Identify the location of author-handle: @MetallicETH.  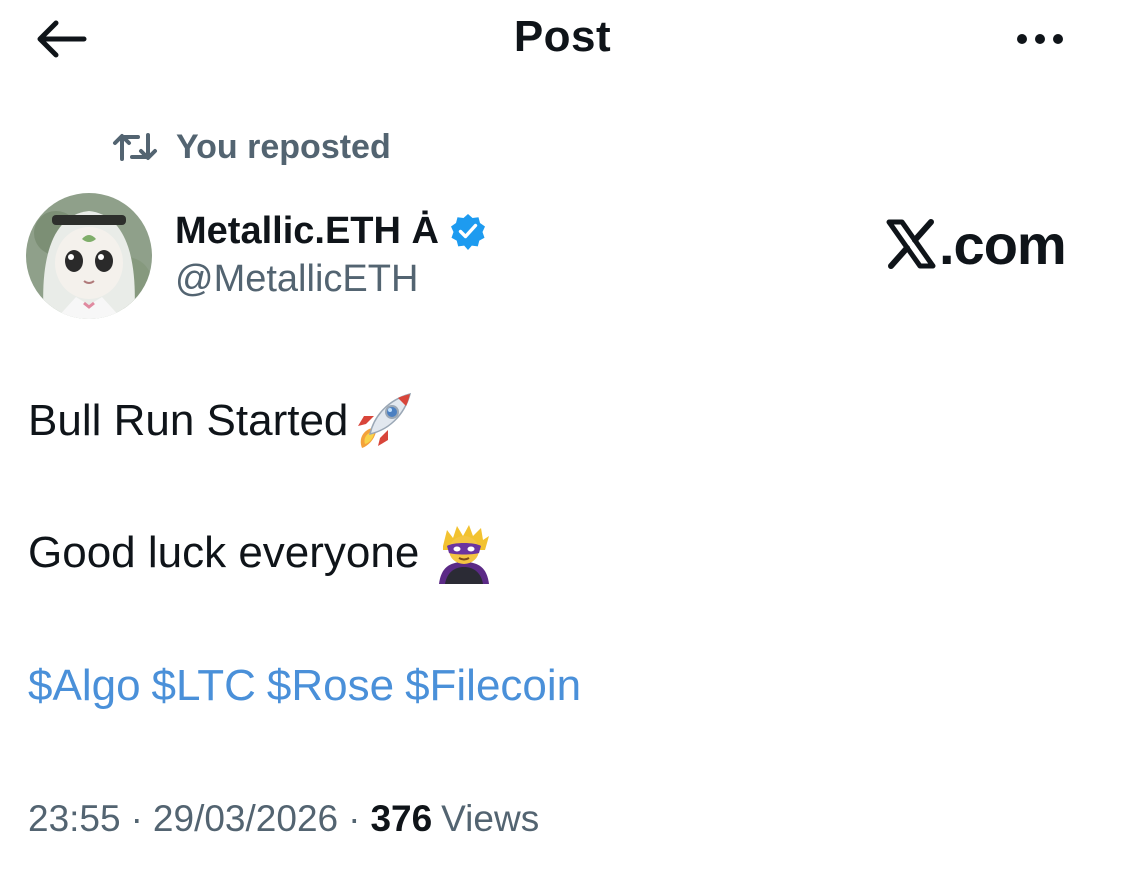
(296, 279).